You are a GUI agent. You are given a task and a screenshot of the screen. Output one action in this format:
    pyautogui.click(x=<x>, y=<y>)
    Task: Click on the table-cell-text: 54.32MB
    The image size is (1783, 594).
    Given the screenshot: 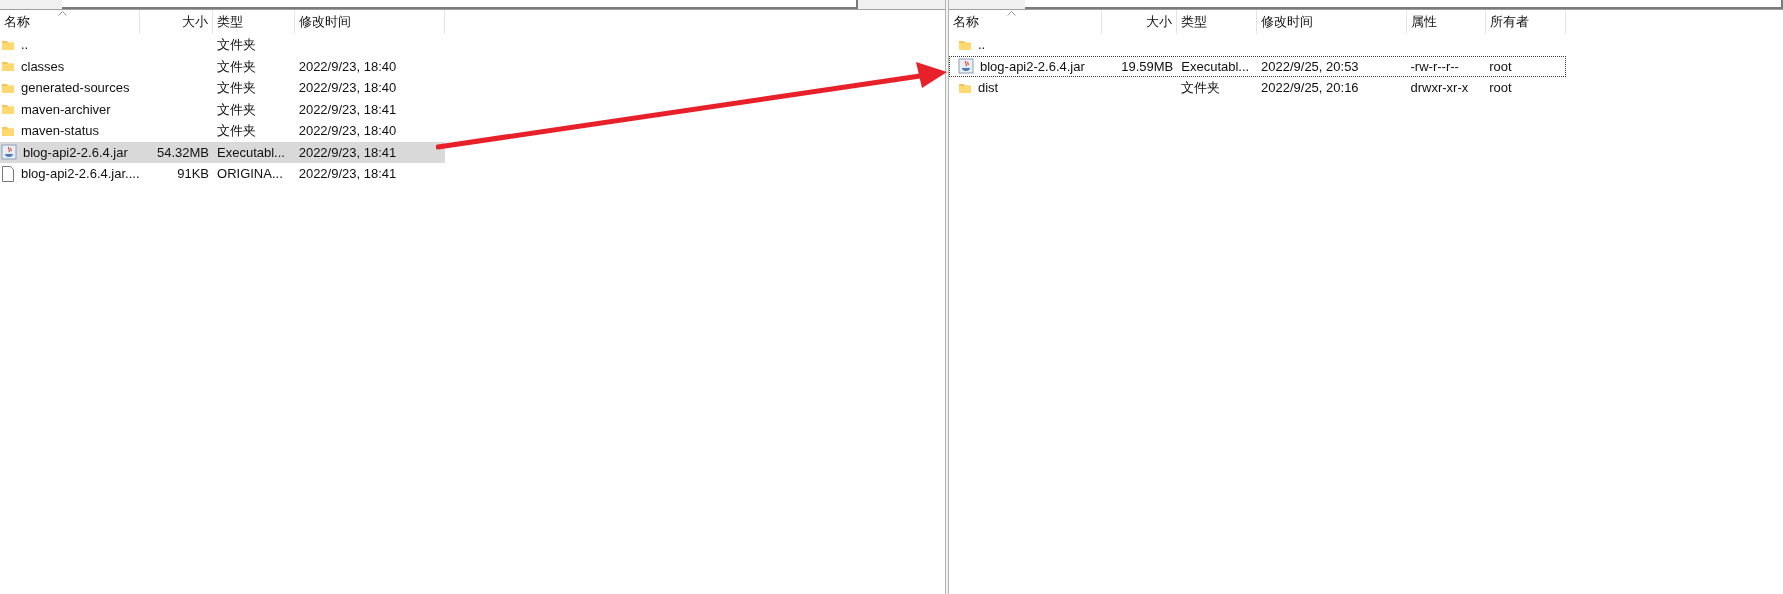 What is the action you would take?
    pyautogui.click(x=183, y=152)
    